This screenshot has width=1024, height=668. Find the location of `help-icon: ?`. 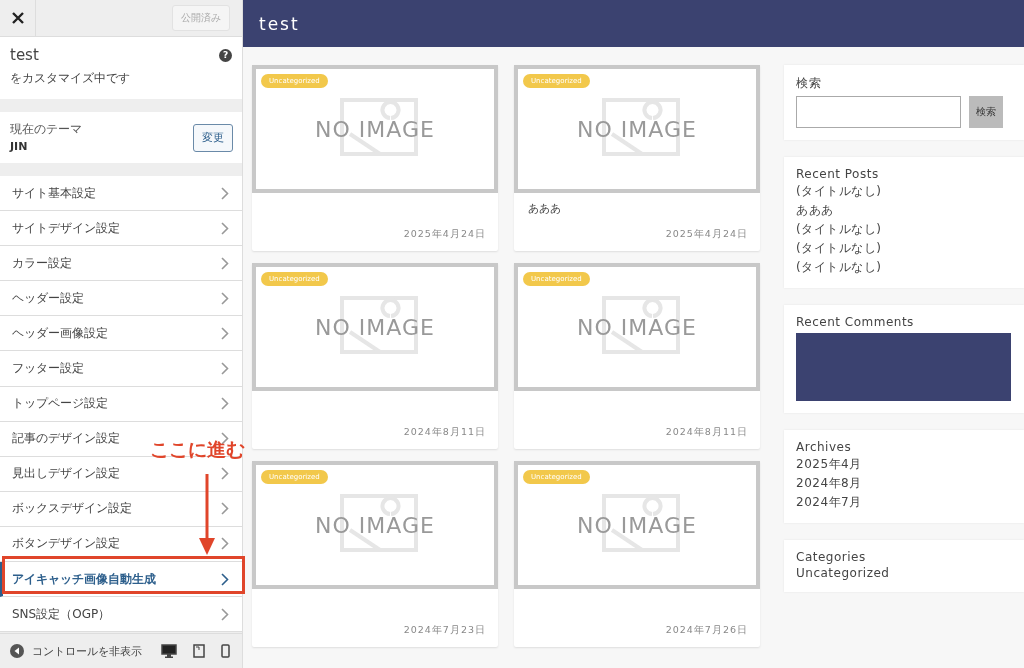

help-icon: ? is located at coordinates (225, 55).